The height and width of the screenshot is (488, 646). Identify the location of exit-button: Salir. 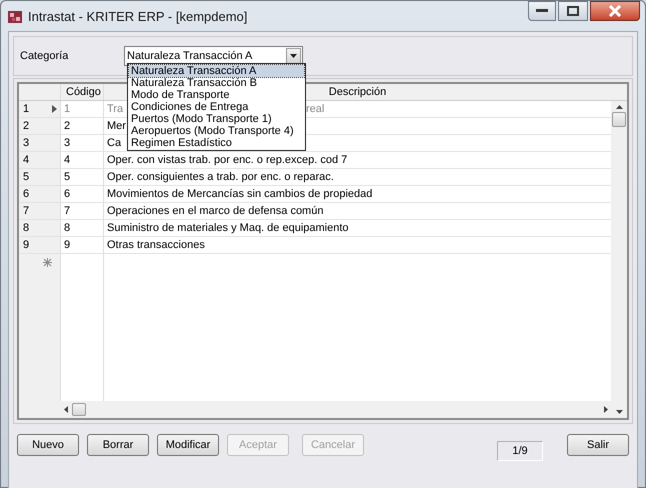
(598, 445).